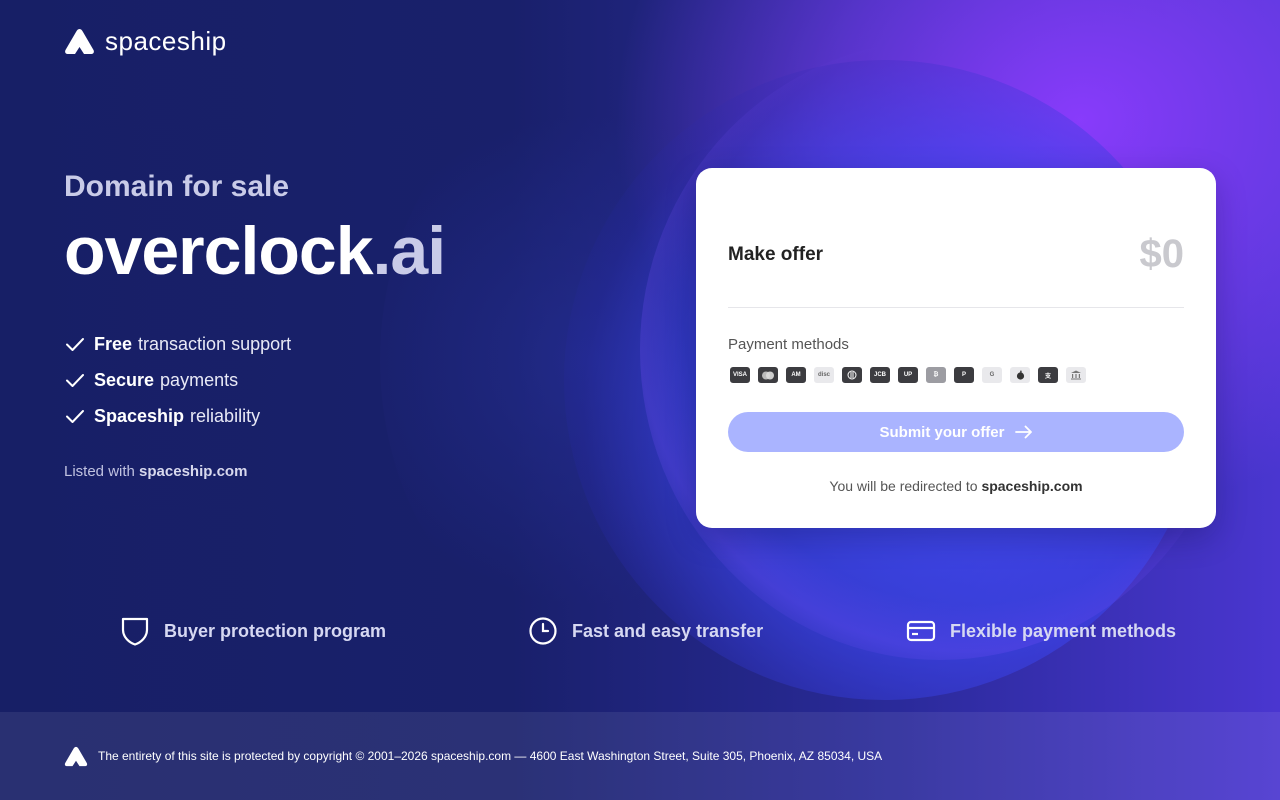 Image resolution: width=1280 pixels, height=800 pixels. Describe the element at coordinates (1162, 254) in the screenshot. I see `offer-amount-input: $0` at that location.